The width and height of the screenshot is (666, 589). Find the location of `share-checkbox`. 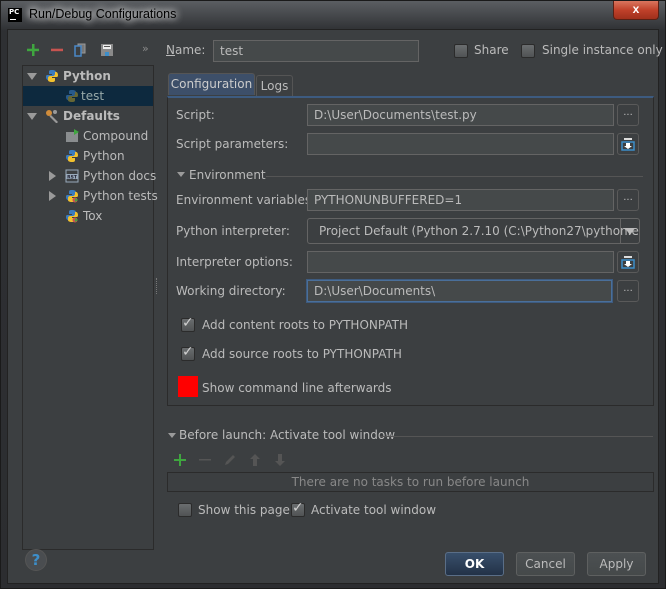

share-checkbox is located at coordinates (461, 51).